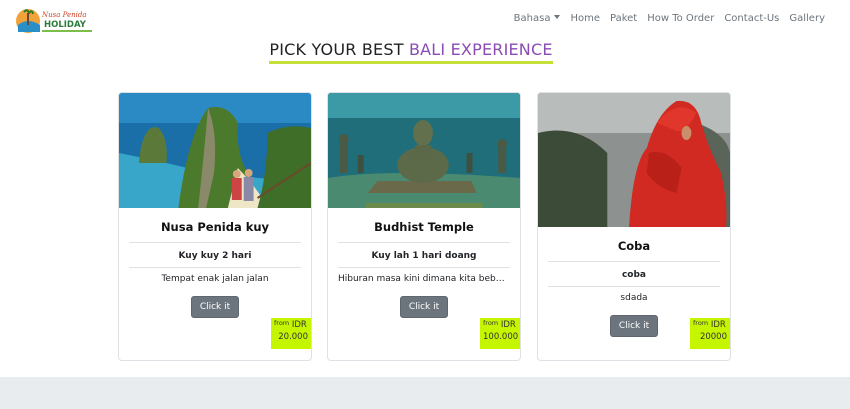 The height and width of the screenshot is (409, 850). What do you see at coordinates (215, 256) in the screenshot?
I see `card-subtitle: Kuy kuy 2 hari` at bounding box center [215, 256].